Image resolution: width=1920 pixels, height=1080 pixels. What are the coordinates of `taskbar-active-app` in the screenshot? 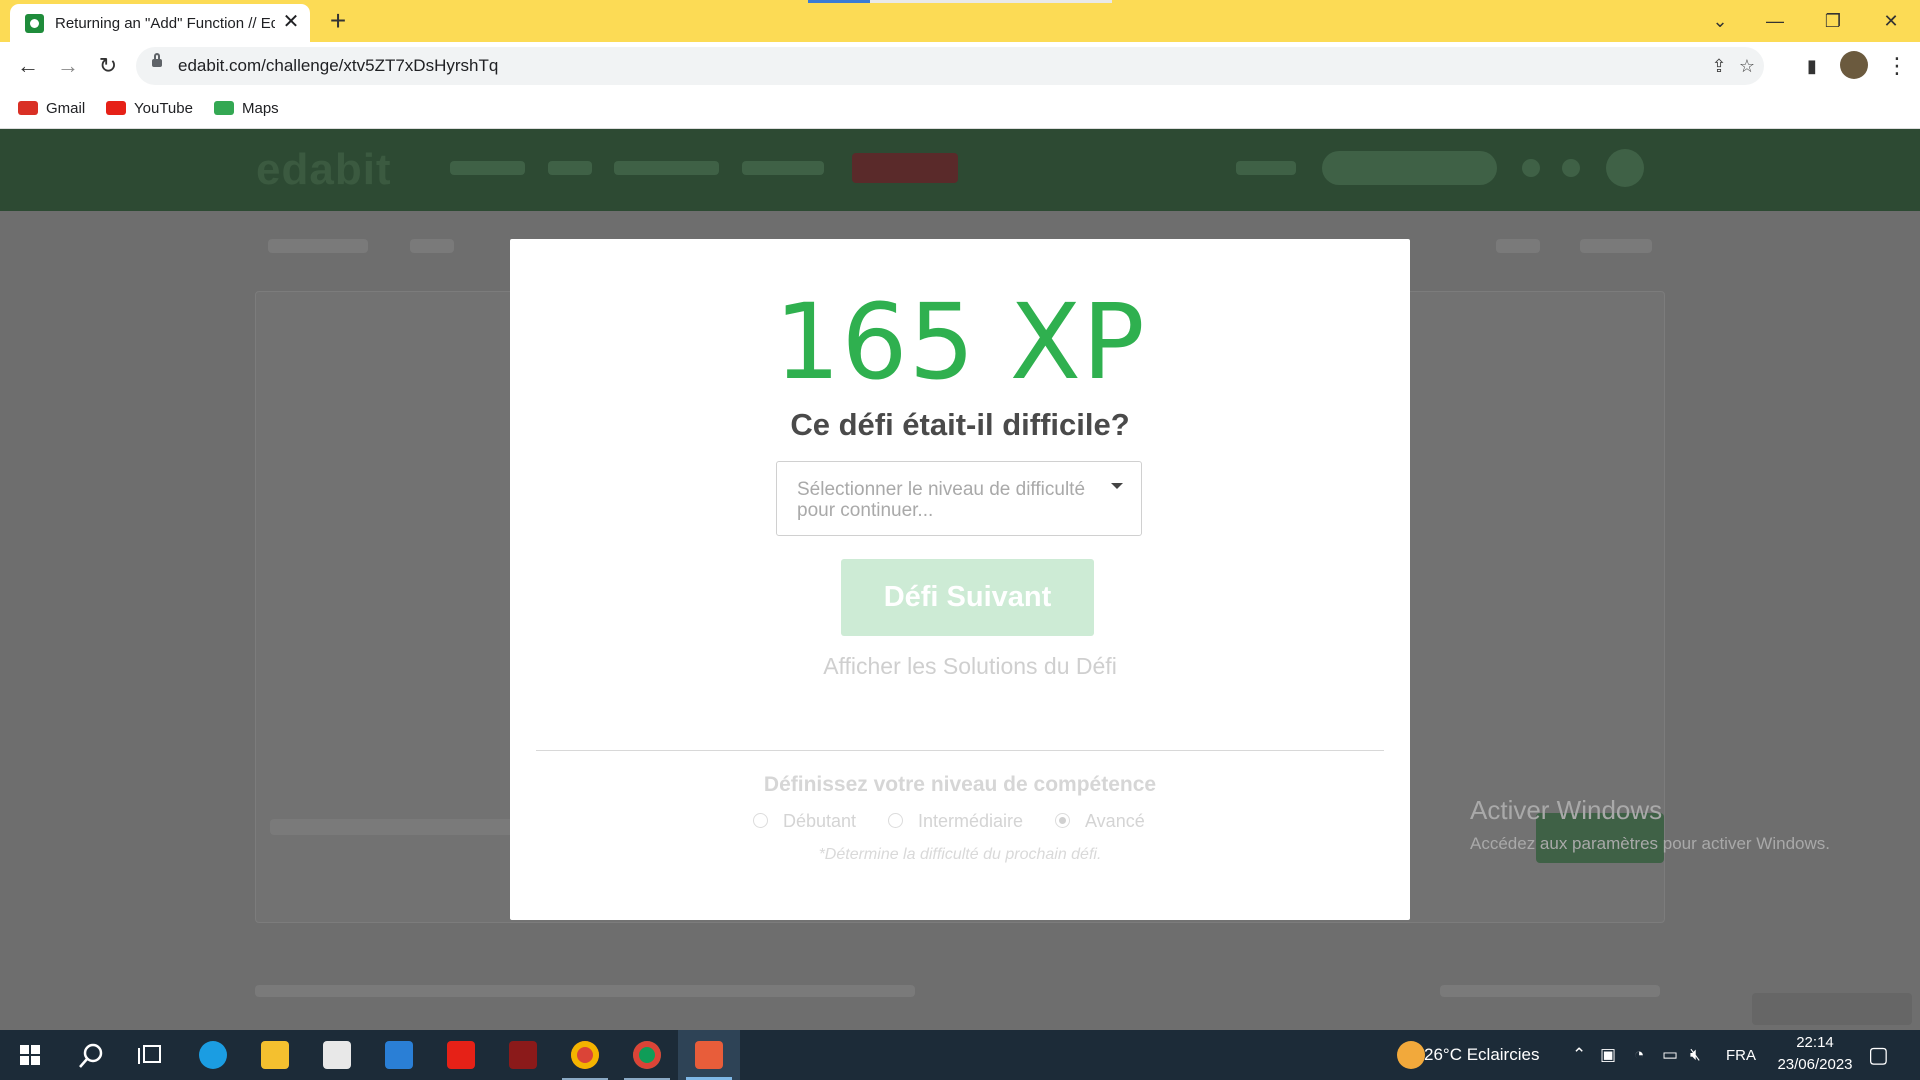 It's located at (709, 1055).